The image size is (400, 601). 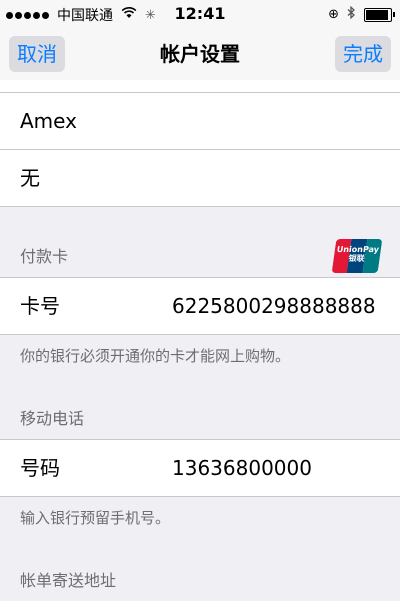 What do you see at coordinates (333, 14) in the screenshot?
I see `orientation-lock-icon: ⊕` at bounding box center [333, 14].